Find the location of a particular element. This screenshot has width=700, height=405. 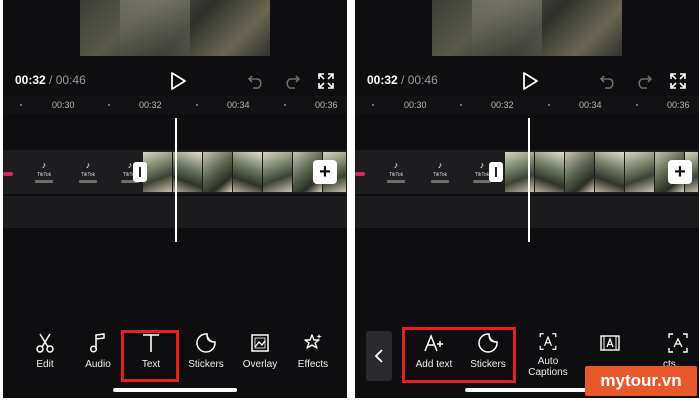

tool-label-line: Auto is located at coordinates (548, 361).